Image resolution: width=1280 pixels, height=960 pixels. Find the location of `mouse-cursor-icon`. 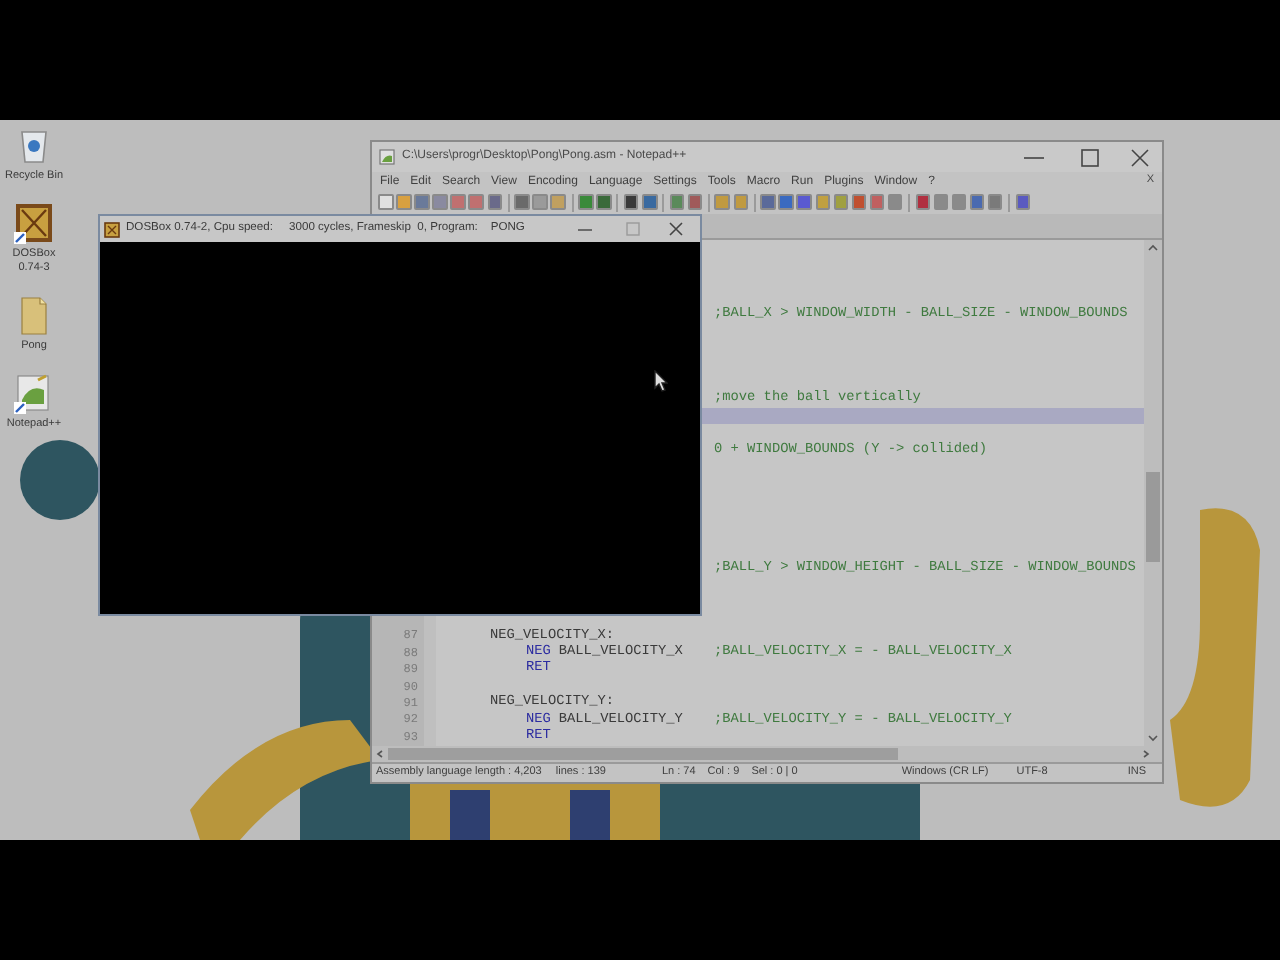

mouse-cursor-icon is located at coordinates (661, 381).